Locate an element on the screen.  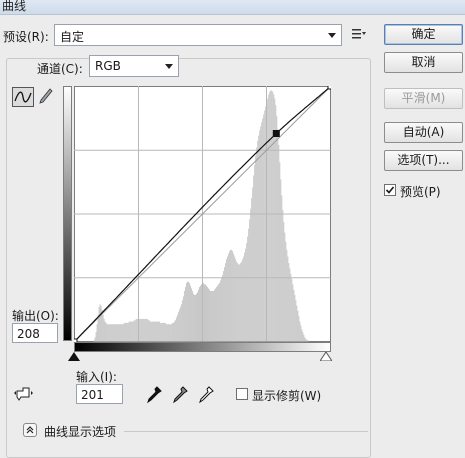
black-point-slider is located at coordinates (74, 356).